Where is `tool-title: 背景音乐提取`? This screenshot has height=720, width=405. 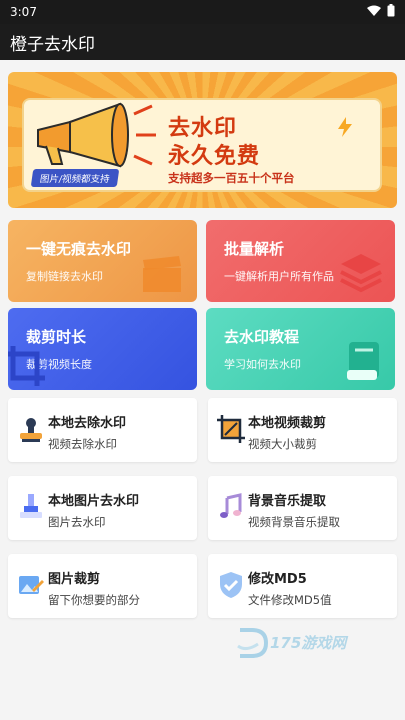 tool-title: 背景音乐提取 is located at coordinates (287, 501).